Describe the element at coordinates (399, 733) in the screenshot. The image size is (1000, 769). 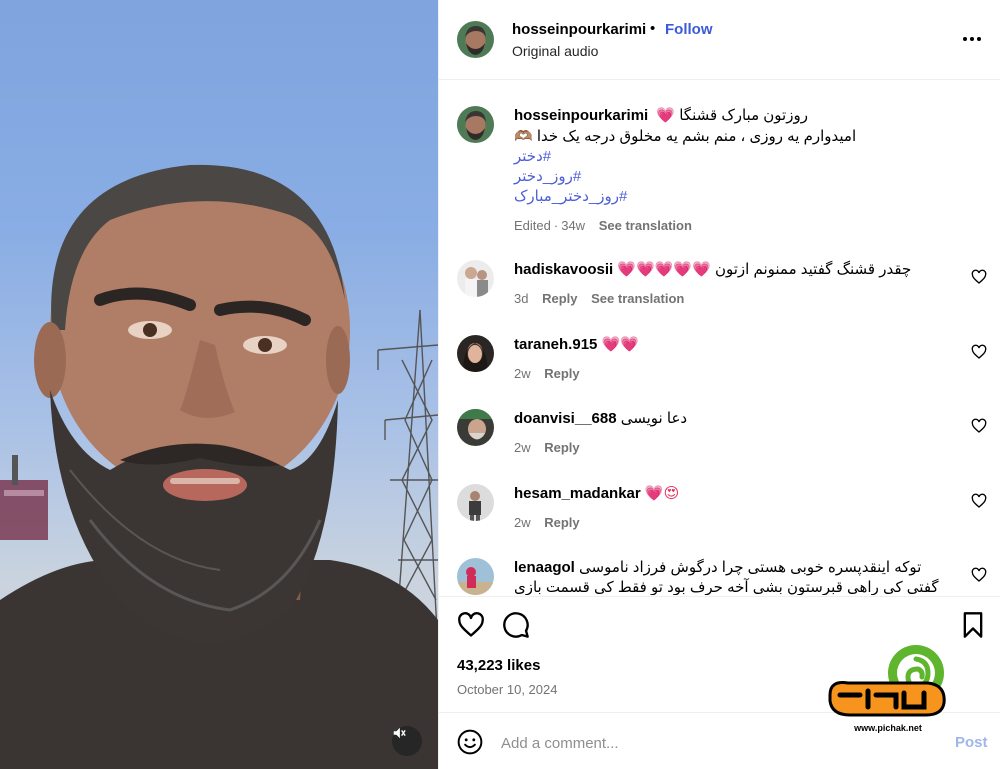
I see `speaker-muted-icon` at that location.